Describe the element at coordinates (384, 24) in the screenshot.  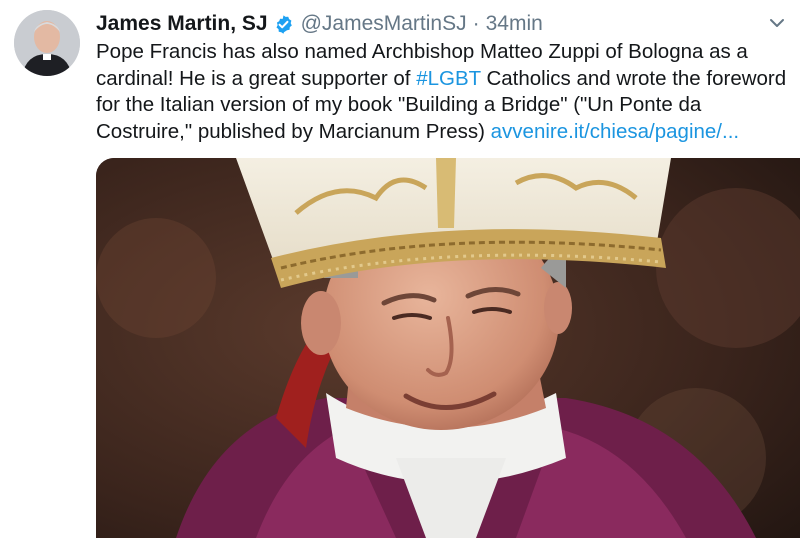
I see `author-handle: @JamesMartinSJ` at that location.